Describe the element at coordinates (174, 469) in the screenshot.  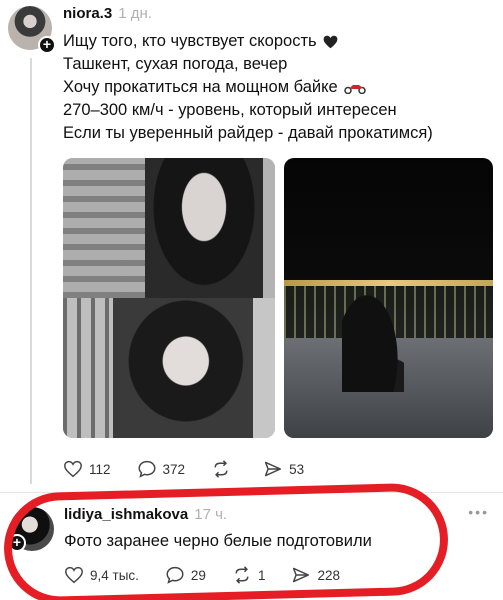
I see `comment-count: 372` at that location.